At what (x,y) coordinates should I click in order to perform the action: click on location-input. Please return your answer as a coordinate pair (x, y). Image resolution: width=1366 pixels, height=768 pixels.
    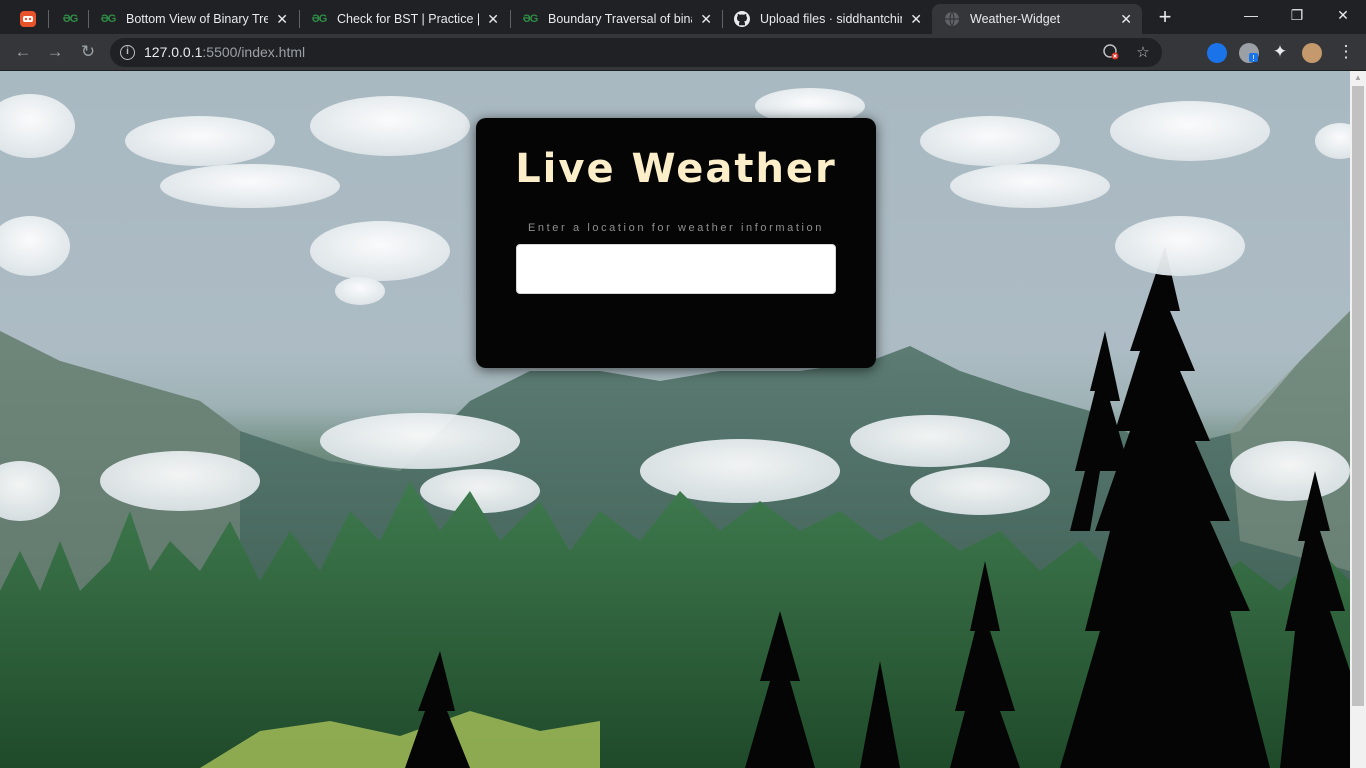
    Looking at the image, I should click on (676, 269).